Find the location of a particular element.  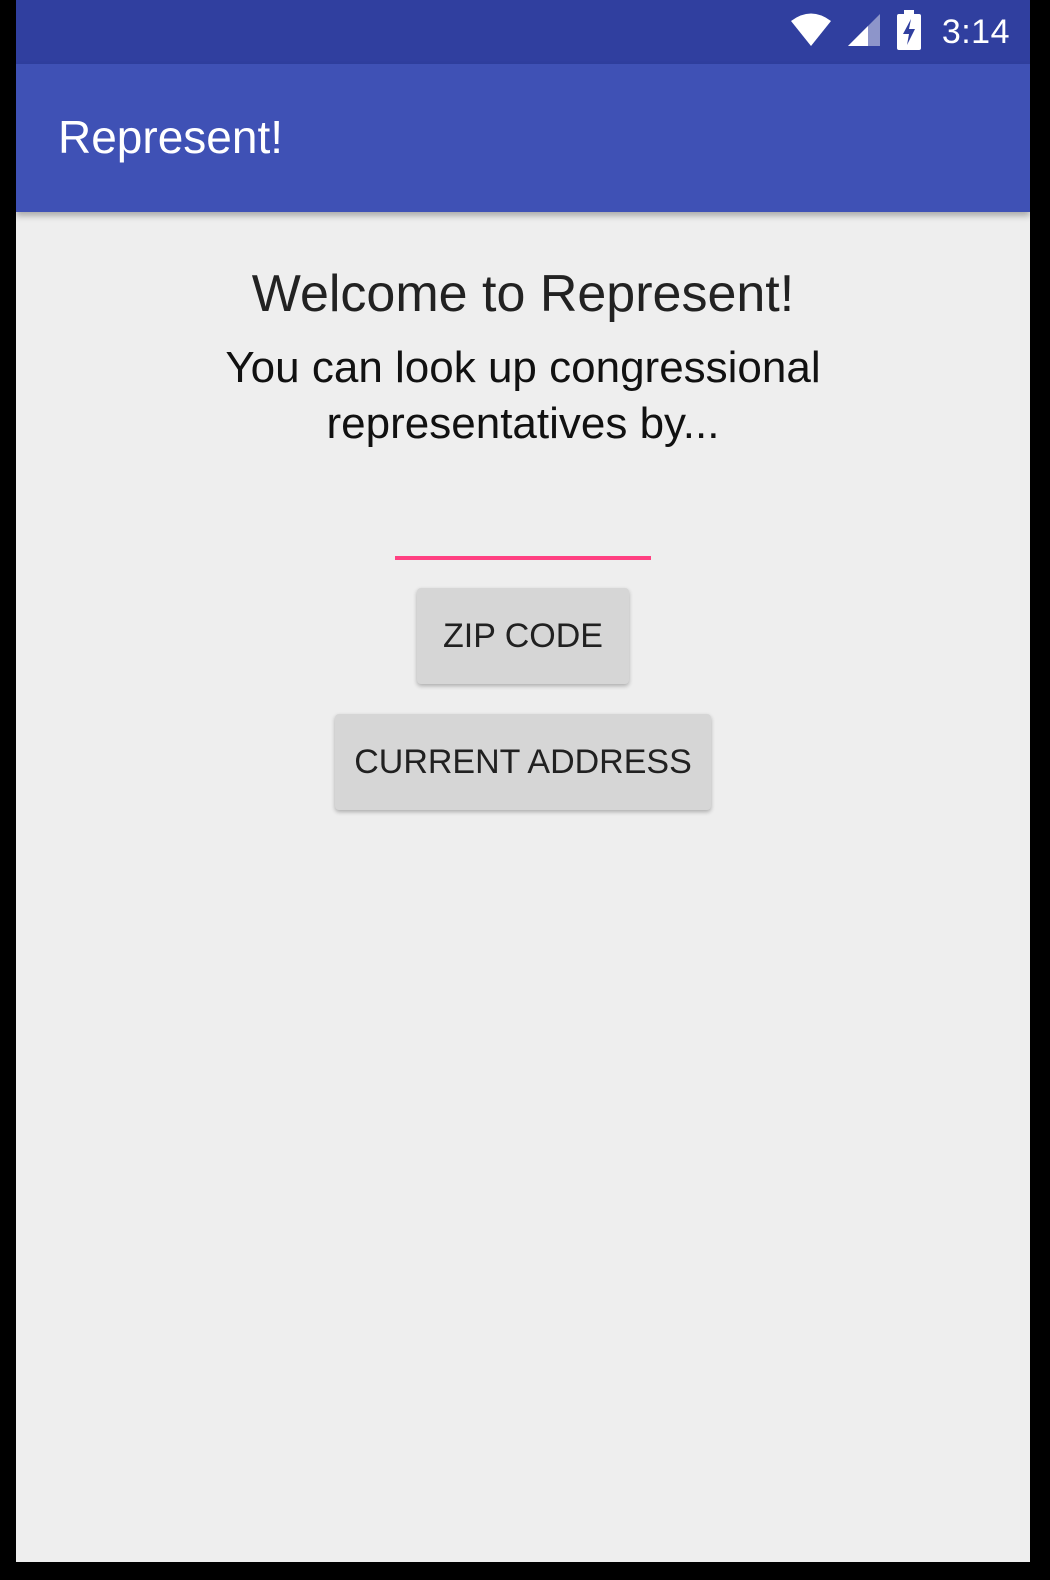

app-title: Represent! is located at coordinates (171, 137).